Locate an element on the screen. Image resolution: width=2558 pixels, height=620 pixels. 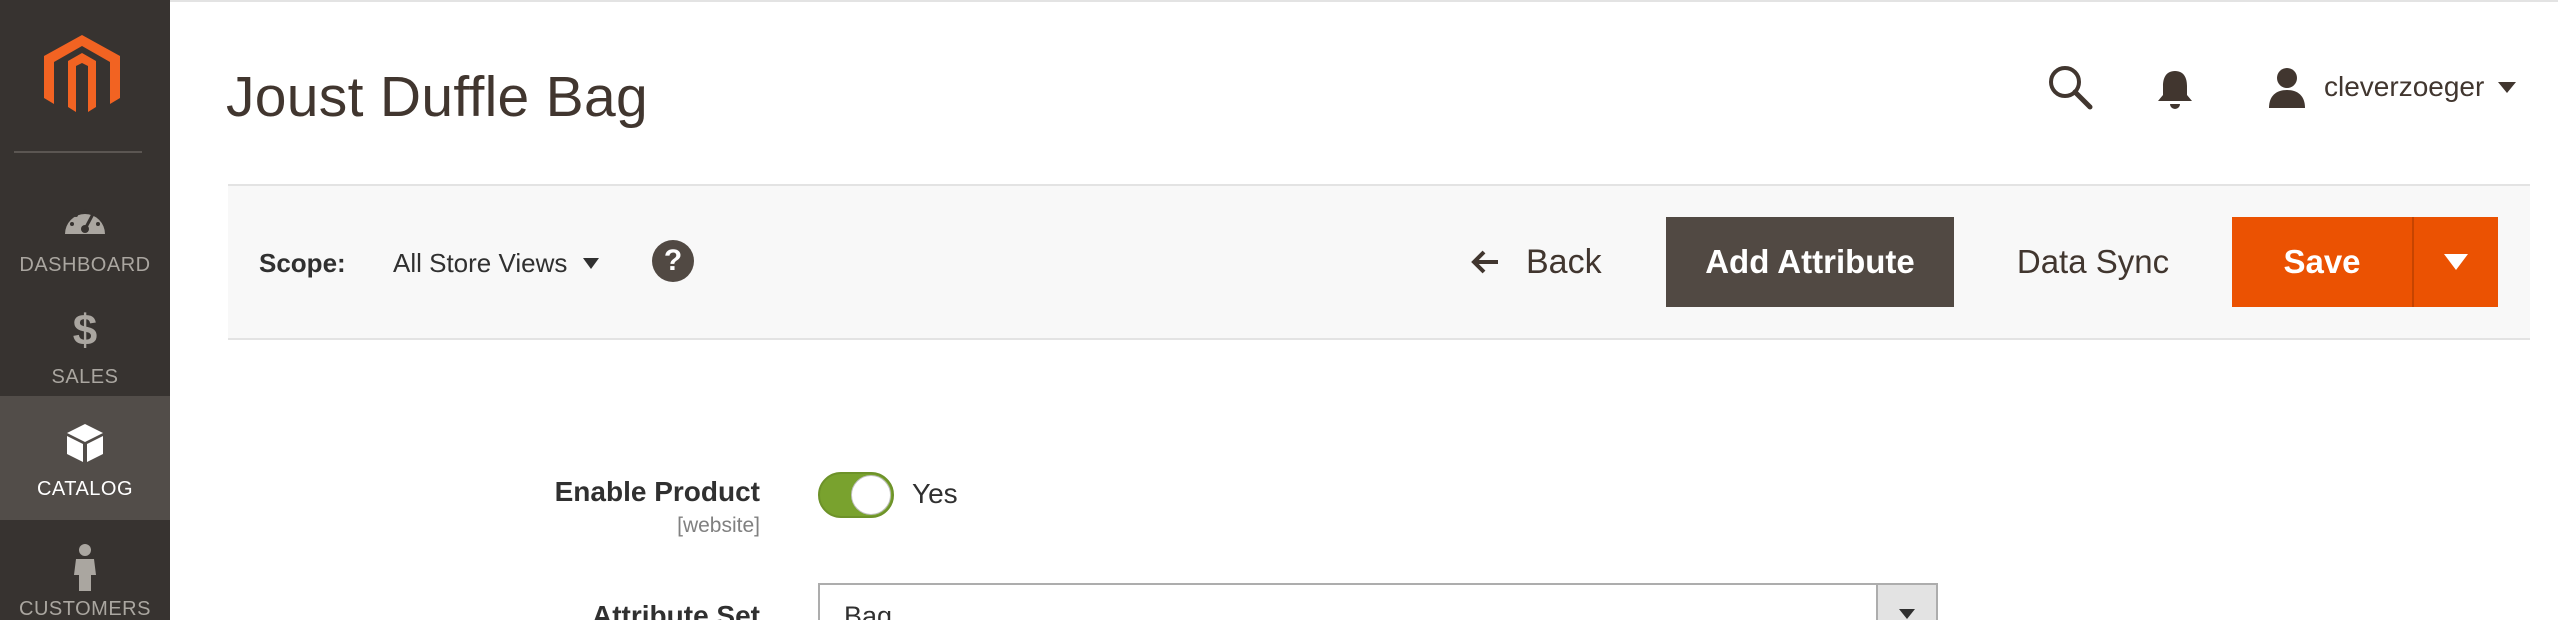
sidebar-item-catalog: CATALOG is located at coordinates (85, 458).